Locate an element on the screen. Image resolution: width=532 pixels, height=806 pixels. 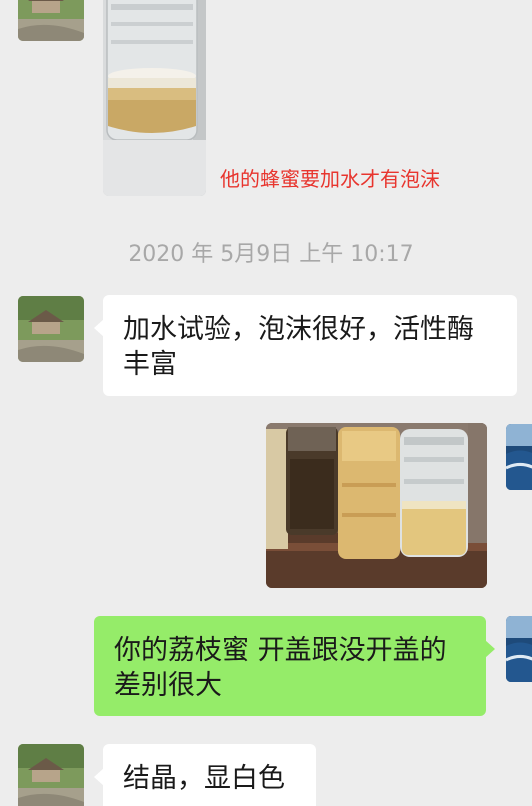
message-line: 结晶，显白色 is located at coordinates (204, 778).